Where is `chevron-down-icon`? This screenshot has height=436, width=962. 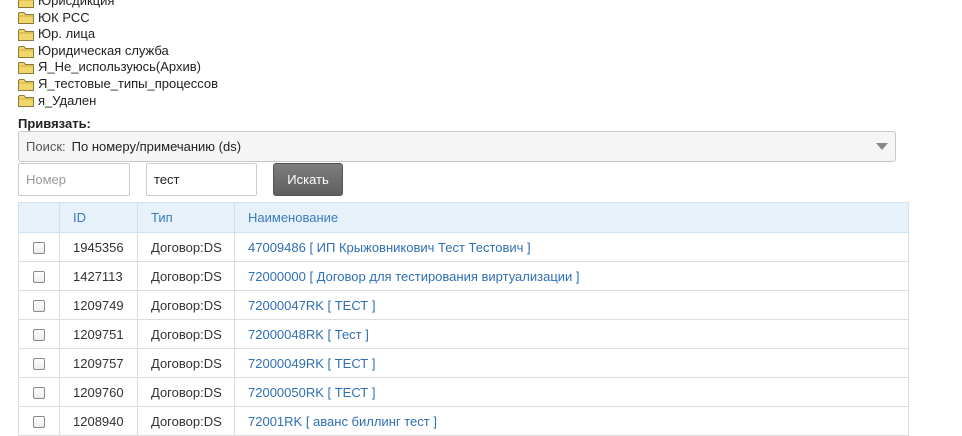
chevron-down-icon is located at coordinates (882, 146).